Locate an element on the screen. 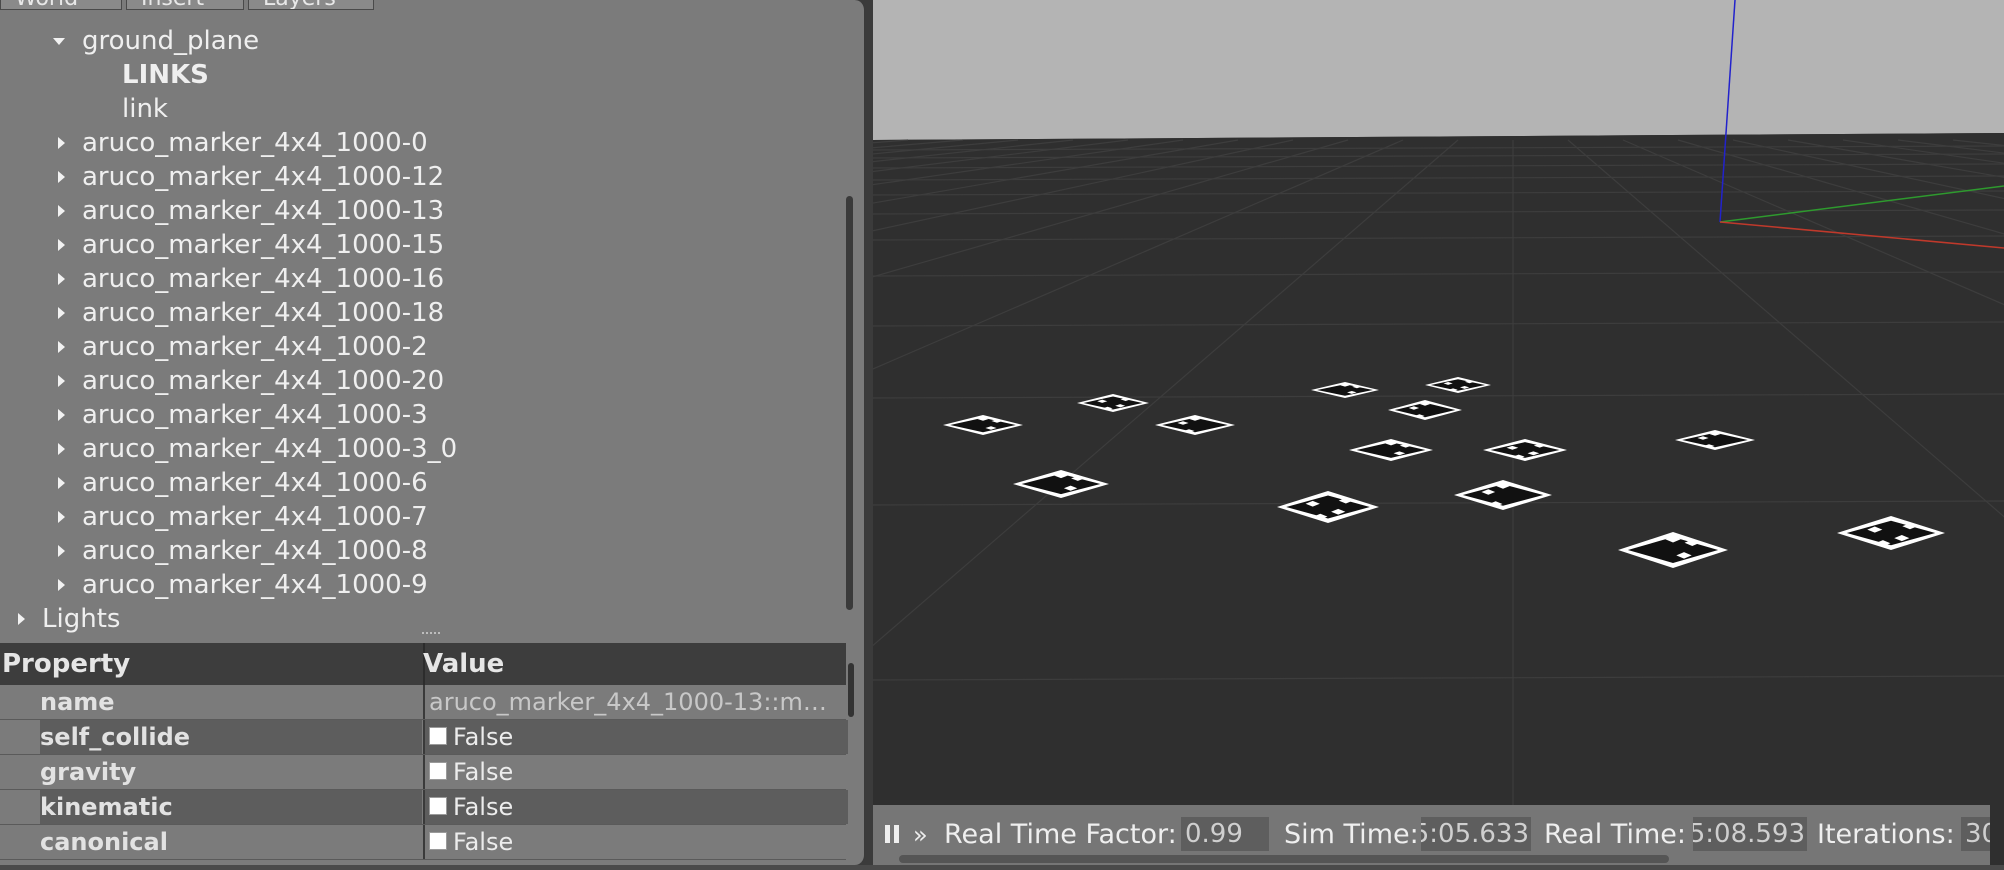 The height and width of the screenshot is (870, 2004). tree-item-label: aruco_marker_4x4_1000-3 is located at coordinates (255, 415).